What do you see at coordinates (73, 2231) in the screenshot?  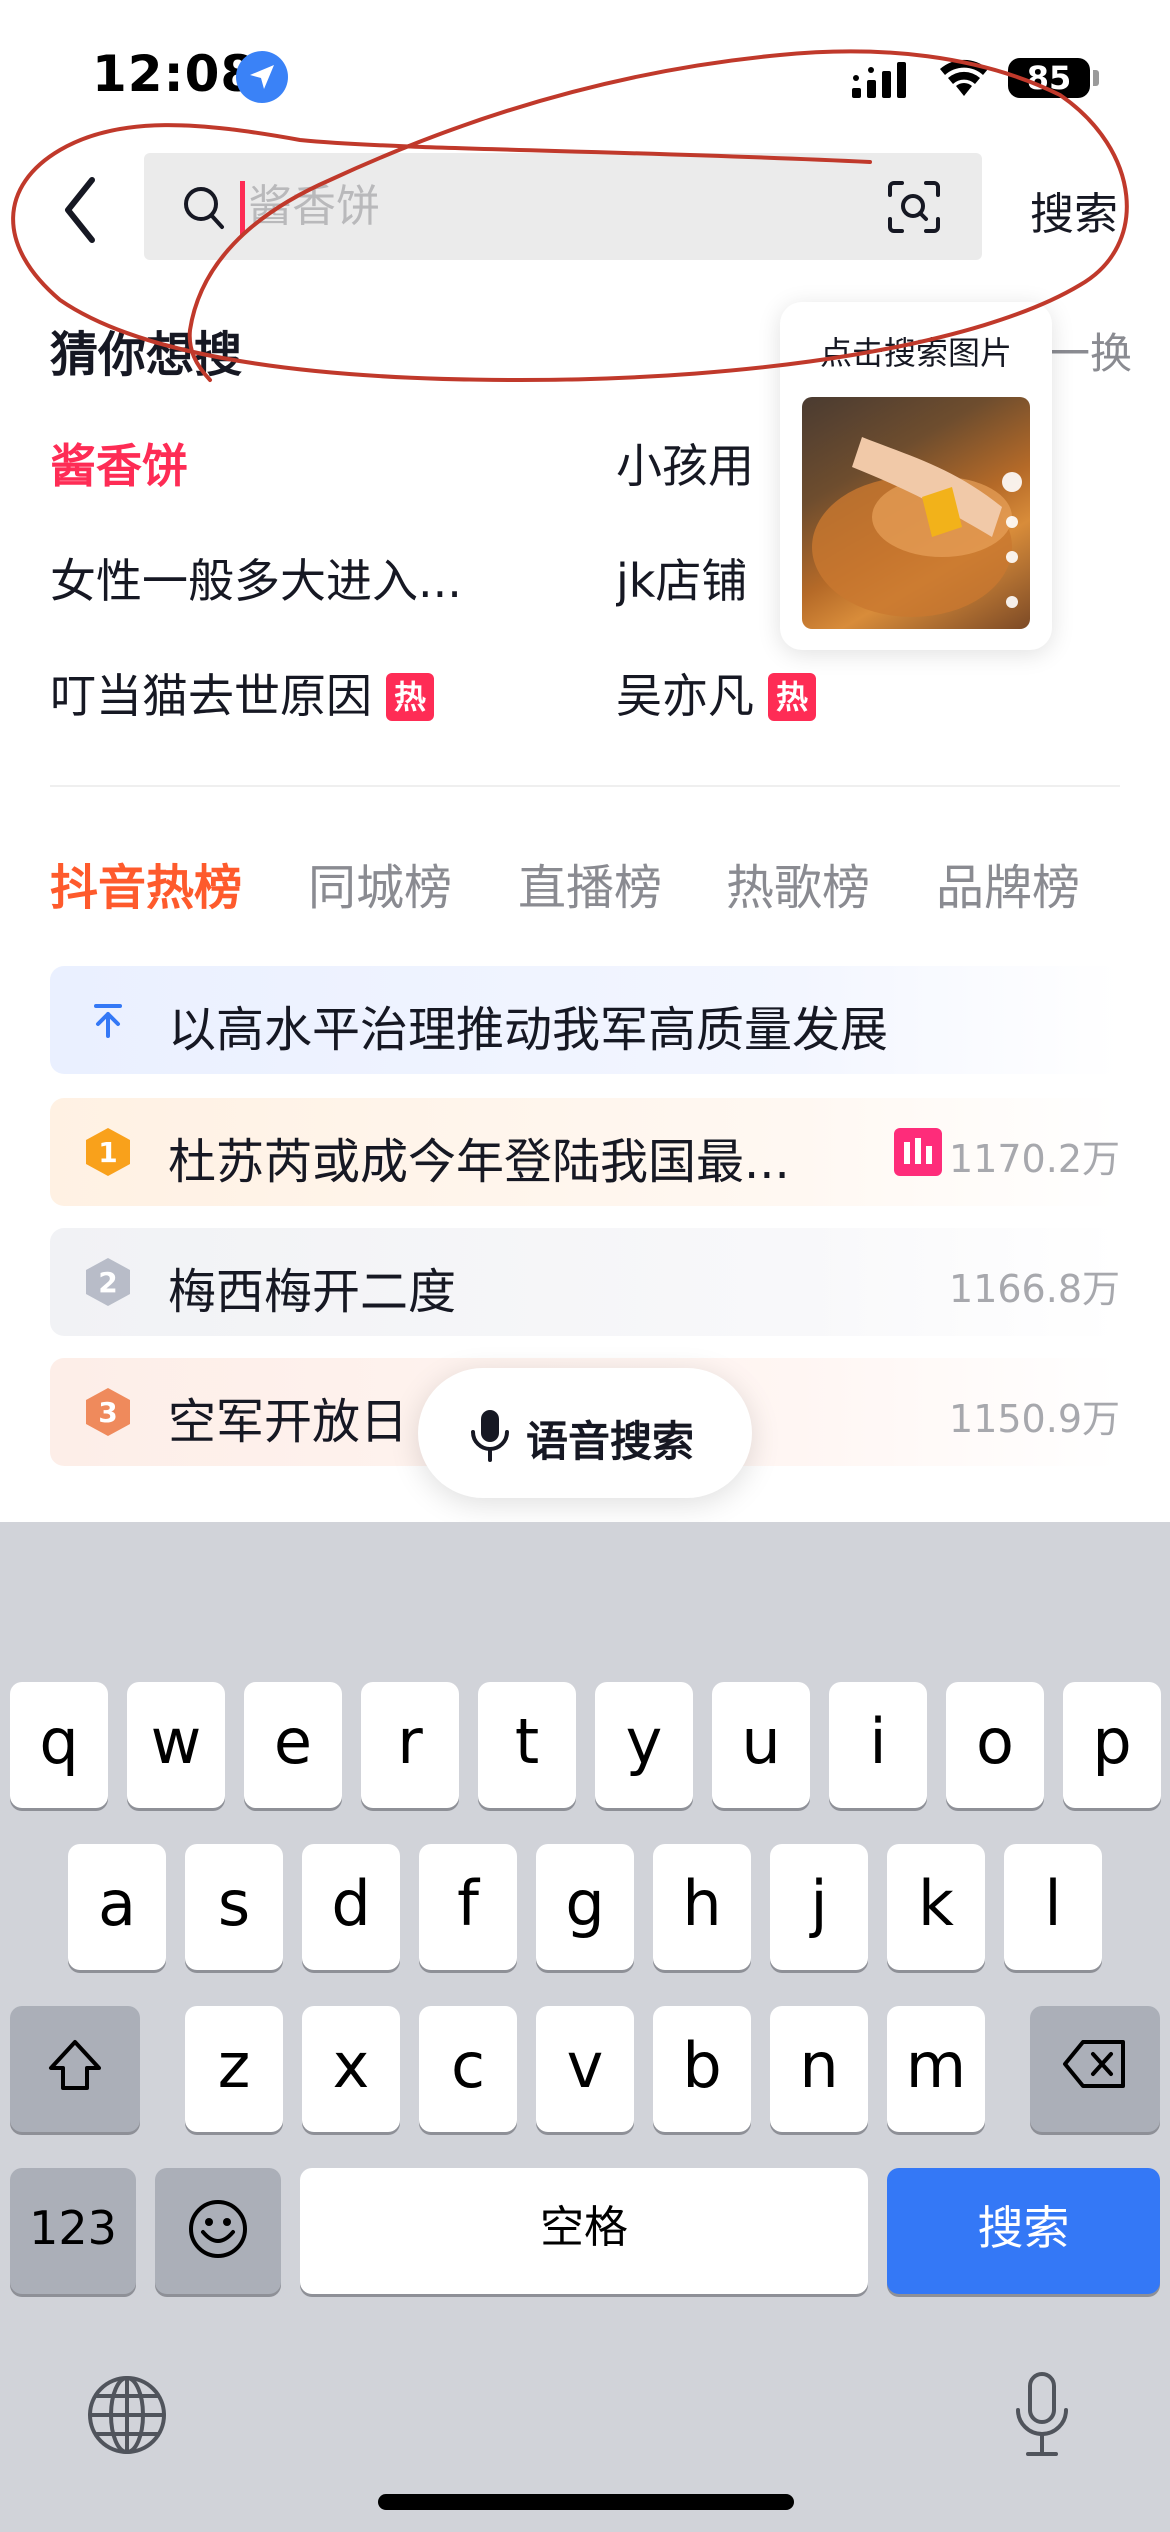 I see `numbers-key: 123` at bounding box center [73, 2231].